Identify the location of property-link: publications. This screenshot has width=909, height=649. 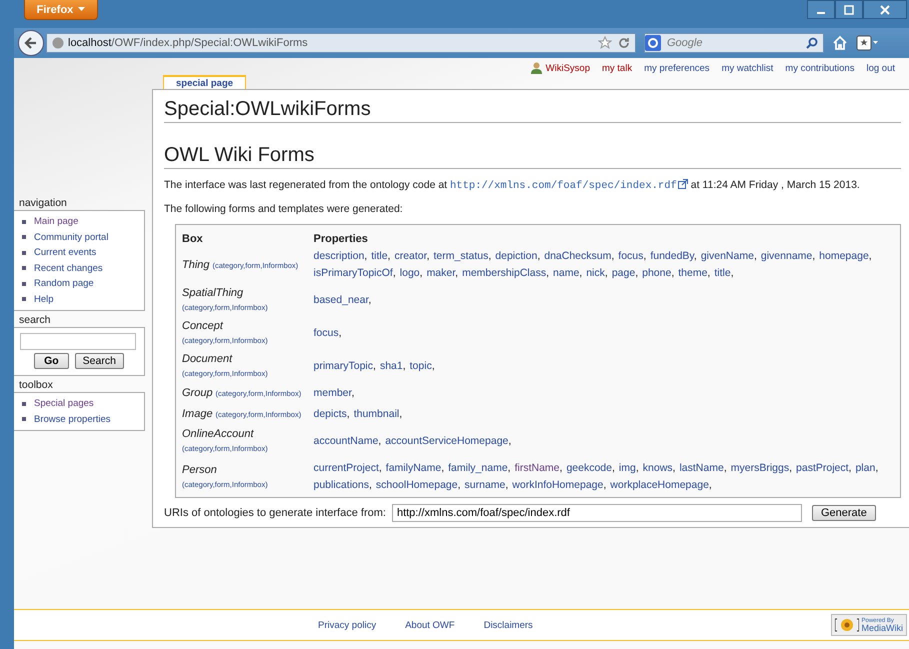
(341, 485).